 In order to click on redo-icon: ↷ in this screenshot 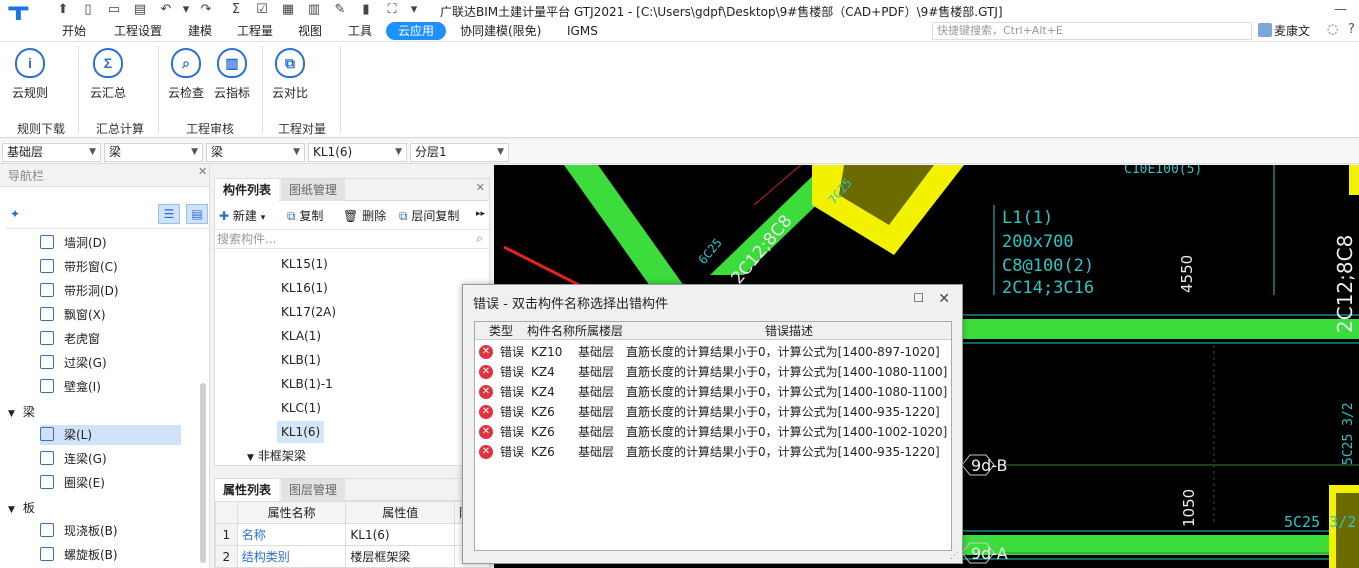, I will do `click(206, 10)`.